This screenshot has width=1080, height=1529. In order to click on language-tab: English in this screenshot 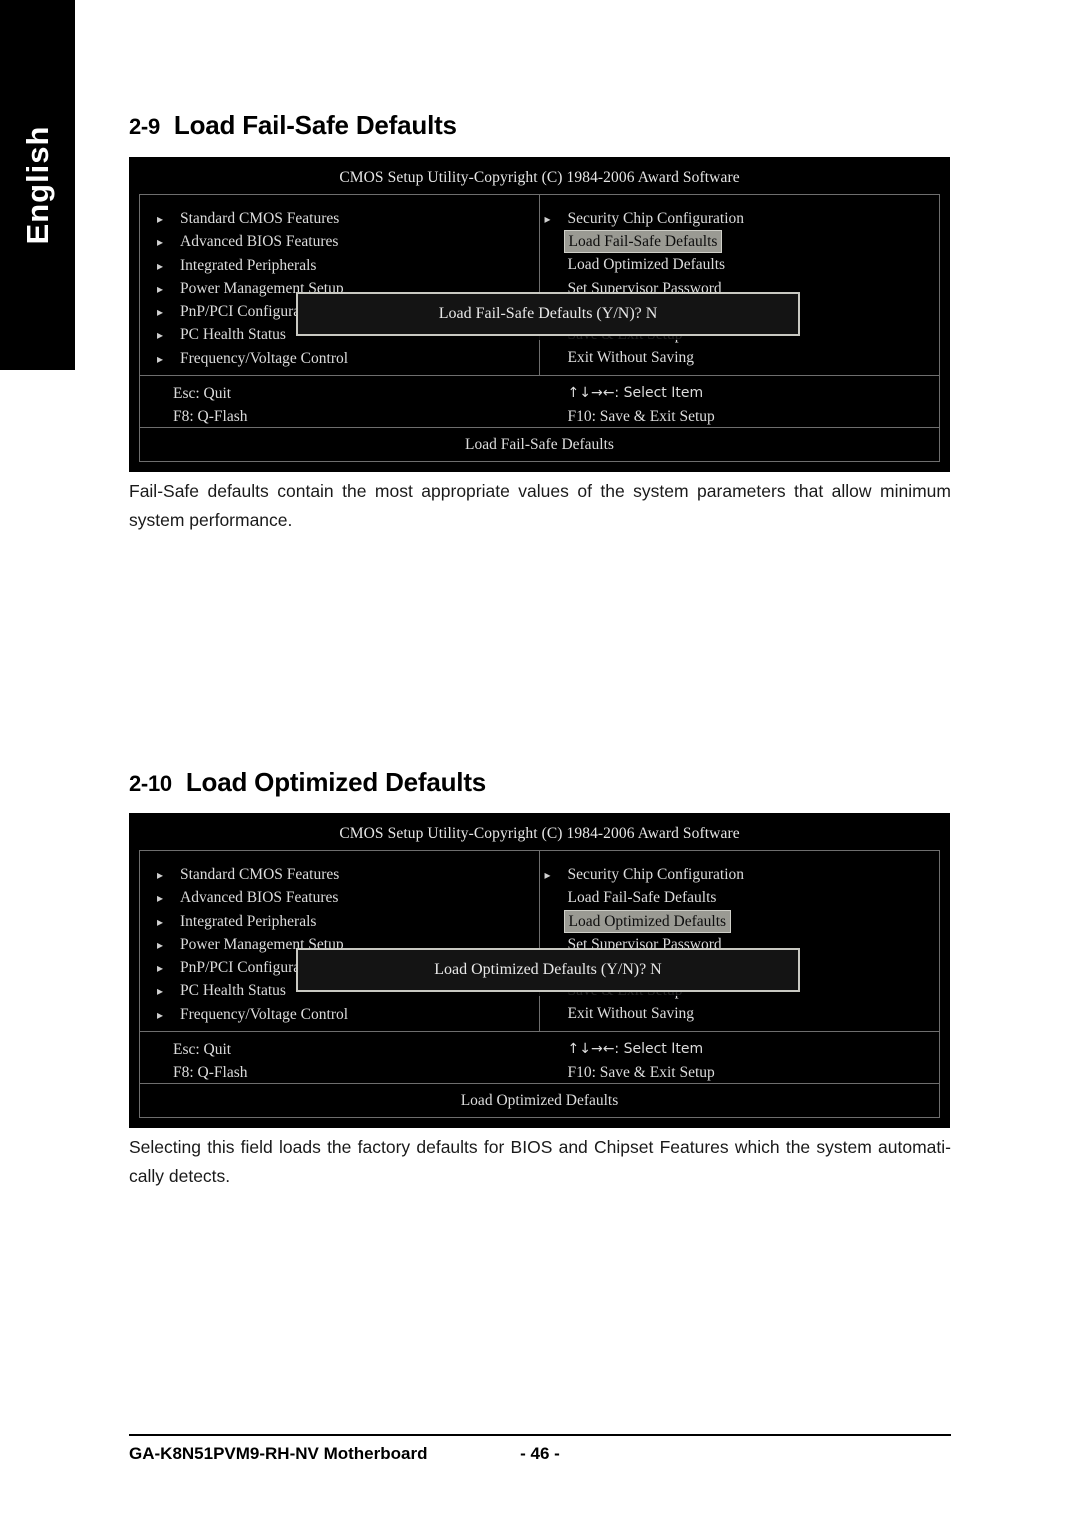, I will do `click(37, 185)`.